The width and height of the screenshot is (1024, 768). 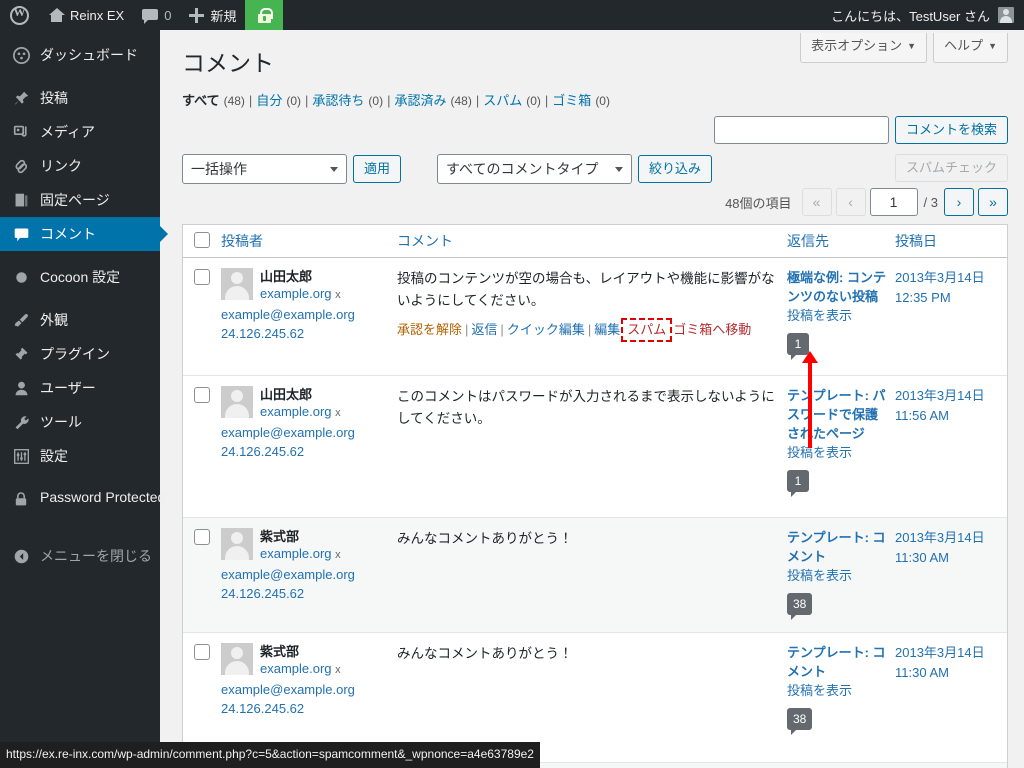 I want to click on quick-edit-link: クイック編集, so click(x=546, y=329).